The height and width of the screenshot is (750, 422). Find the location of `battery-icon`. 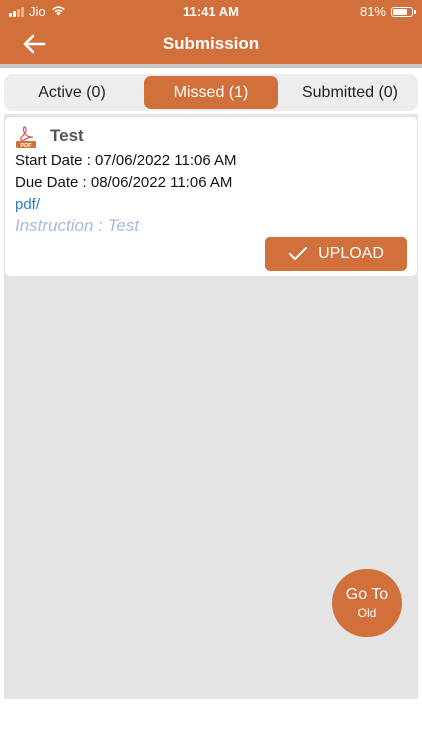

battery-icon is located at coordinates (403, 11).